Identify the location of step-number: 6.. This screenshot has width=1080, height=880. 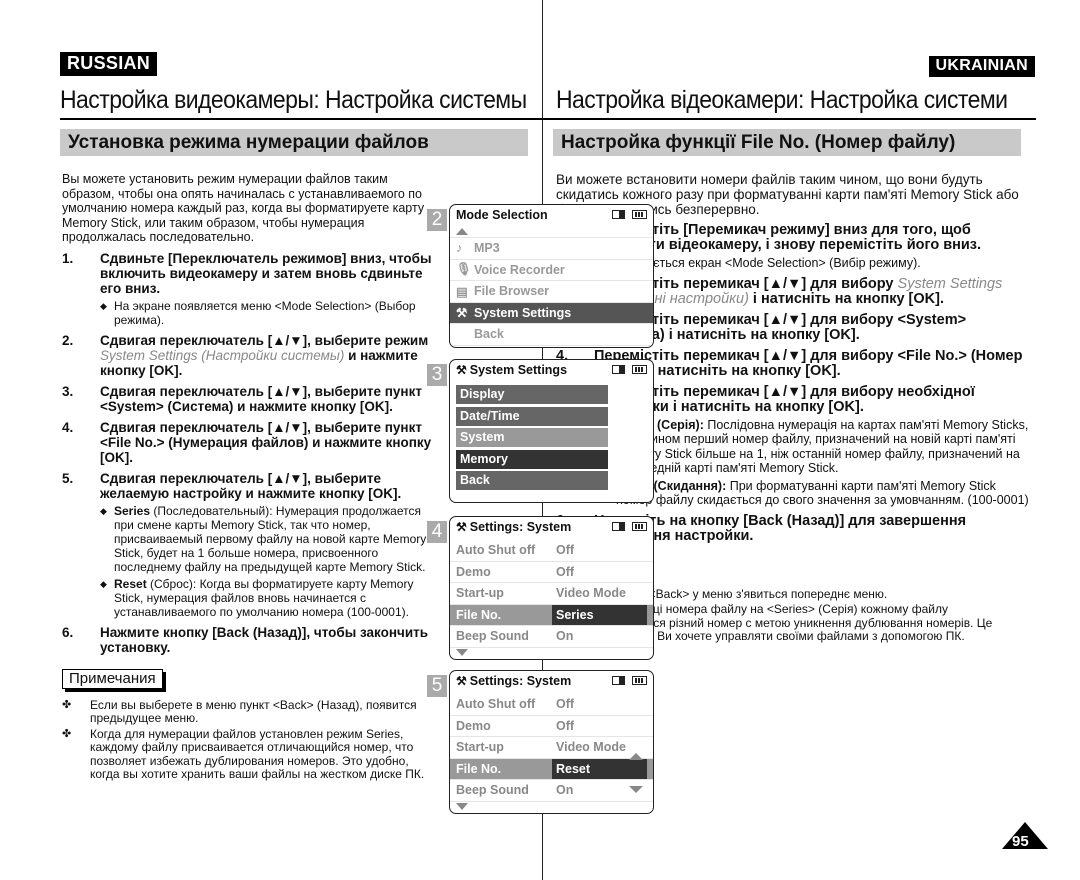
(68, 632).